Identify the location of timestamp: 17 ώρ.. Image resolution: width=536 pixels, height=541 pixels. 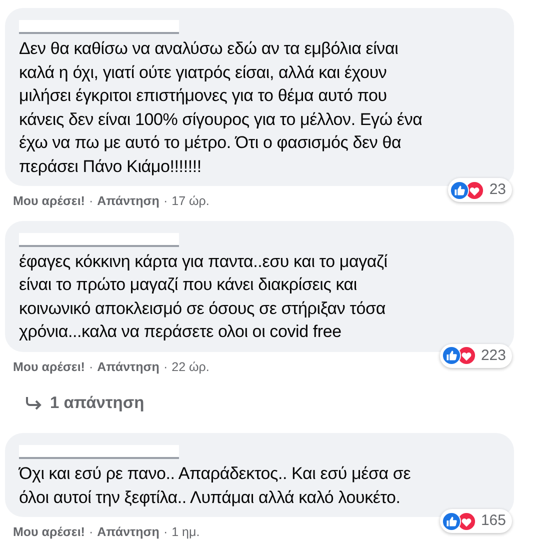
(191, 201).